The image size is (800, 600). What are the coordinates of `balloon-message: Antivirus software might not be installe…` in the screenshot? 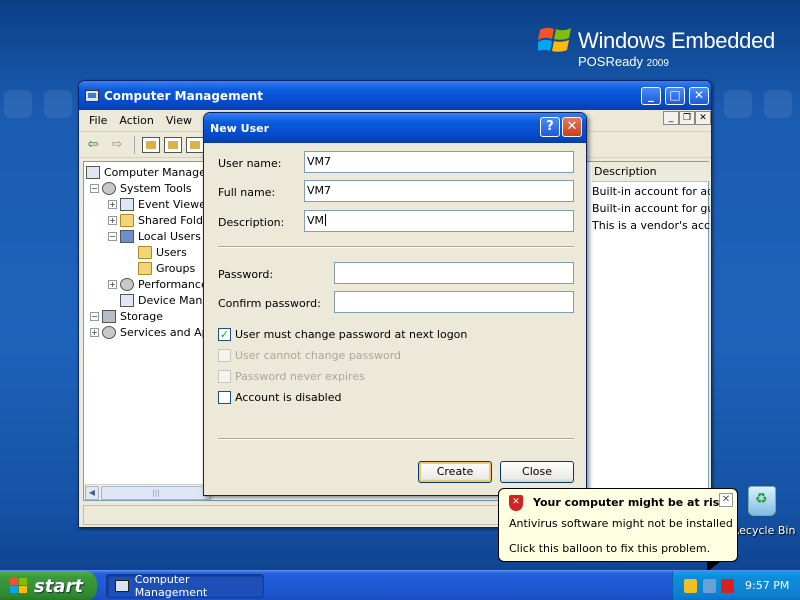 It's located at (621, 523).